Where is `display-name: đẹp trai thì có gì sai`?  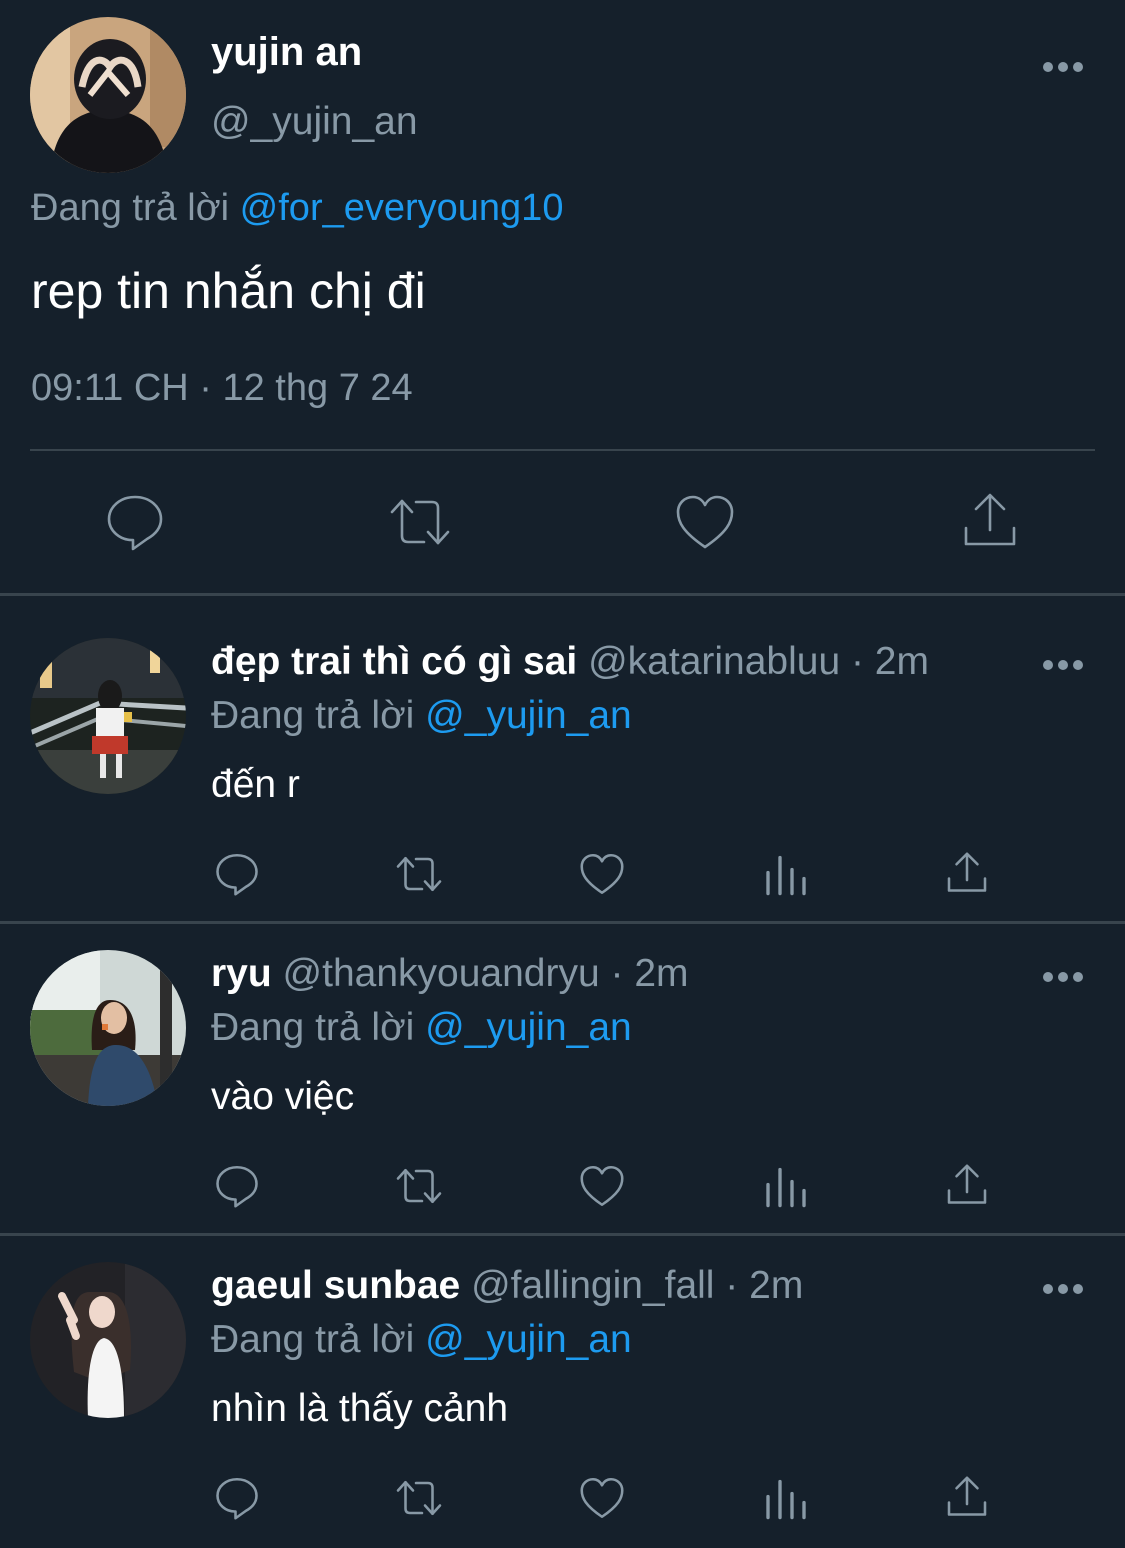 display-name: đẹp trai thì có gì sai is located at coordinates (394, 661).